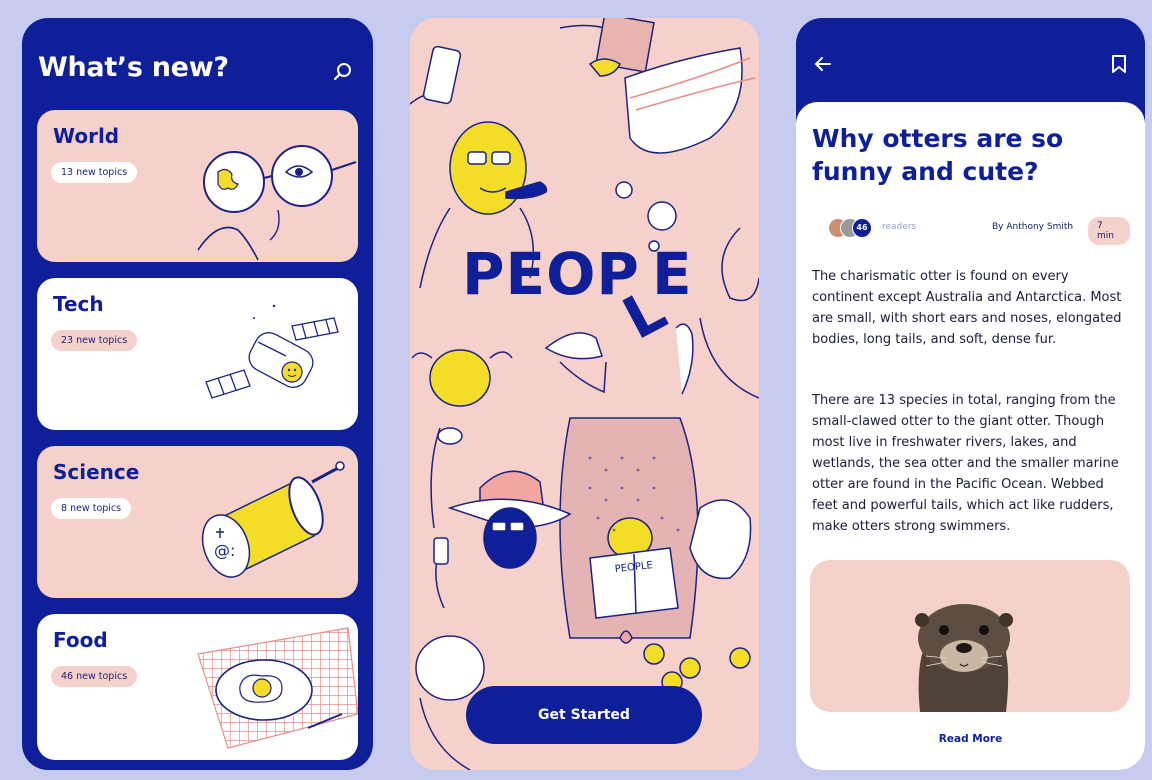 This screenshot has width=1152, height=780. What do you see at coordinates (272, 351) in the screenshot?
I see `satellite-illustration` at bounding box center [272, 351].